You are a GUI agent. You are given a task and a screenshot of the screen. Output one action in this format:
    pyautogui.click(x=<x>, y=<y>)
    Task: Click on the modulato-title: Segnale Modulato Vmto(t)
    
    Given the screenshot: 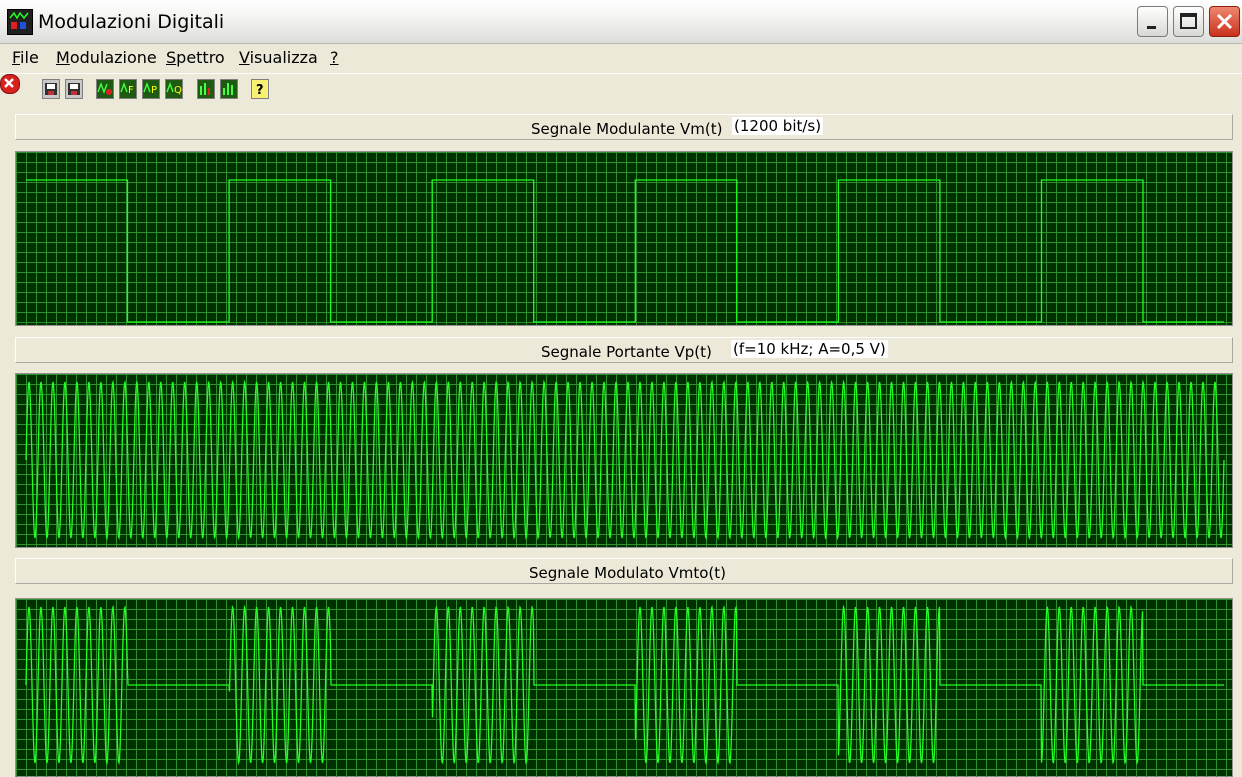 What is the action you would take?
    pyautogui.click(x=627, y=573)
    